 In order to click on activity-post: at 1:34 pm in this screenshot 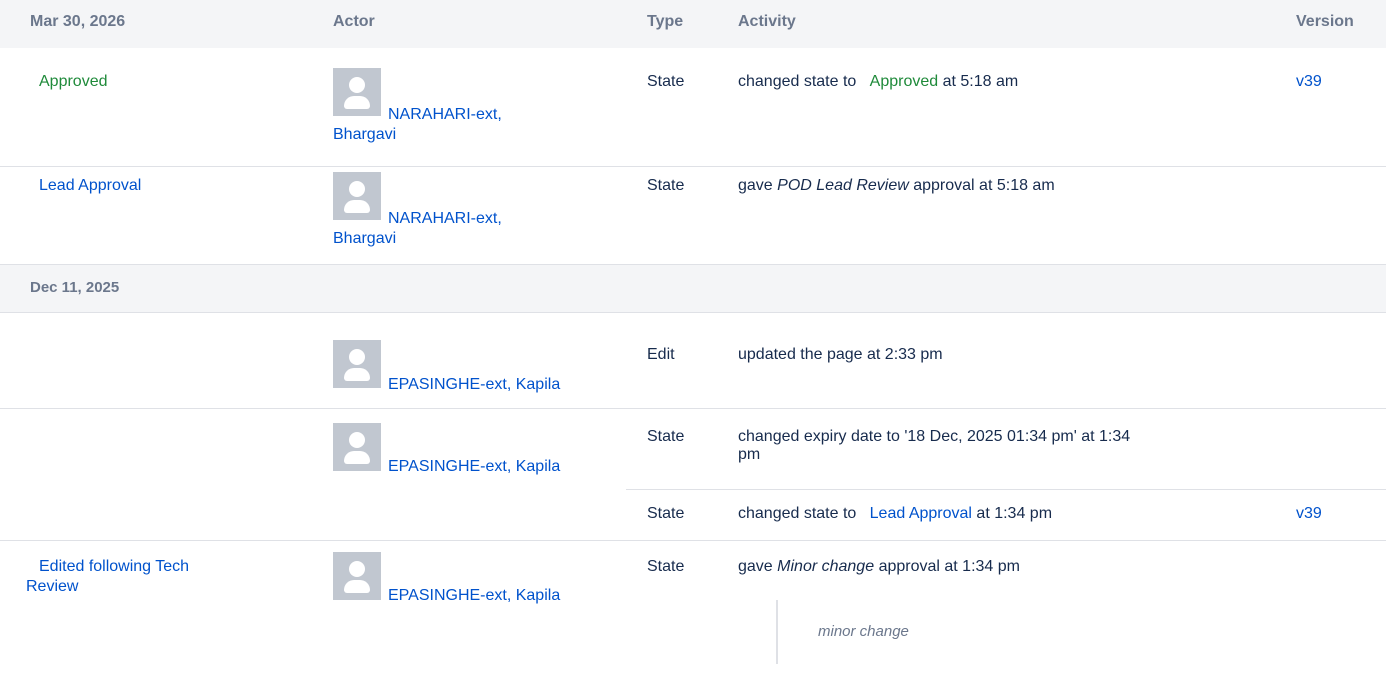, I will do `click(1014, 513)`.